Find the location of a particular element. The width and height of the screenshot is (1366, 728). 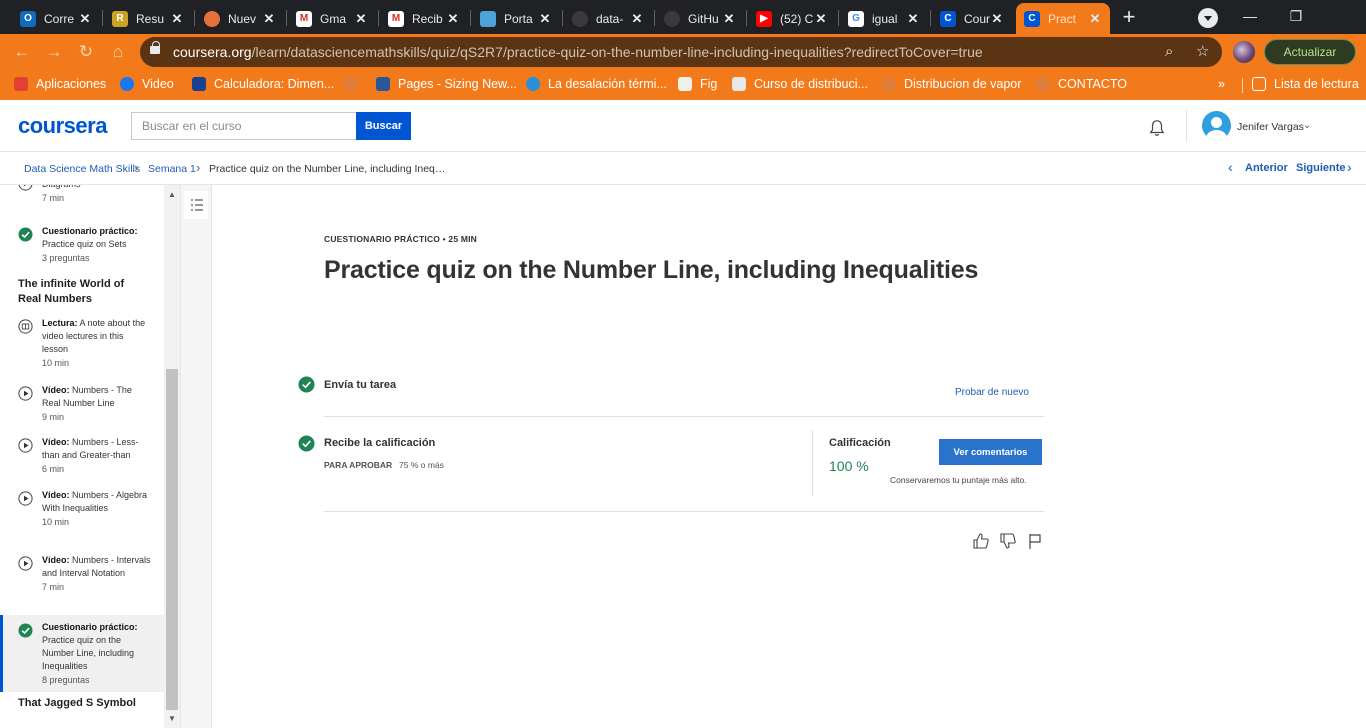

search-button: Buscar is located at coordinates (383, 126).